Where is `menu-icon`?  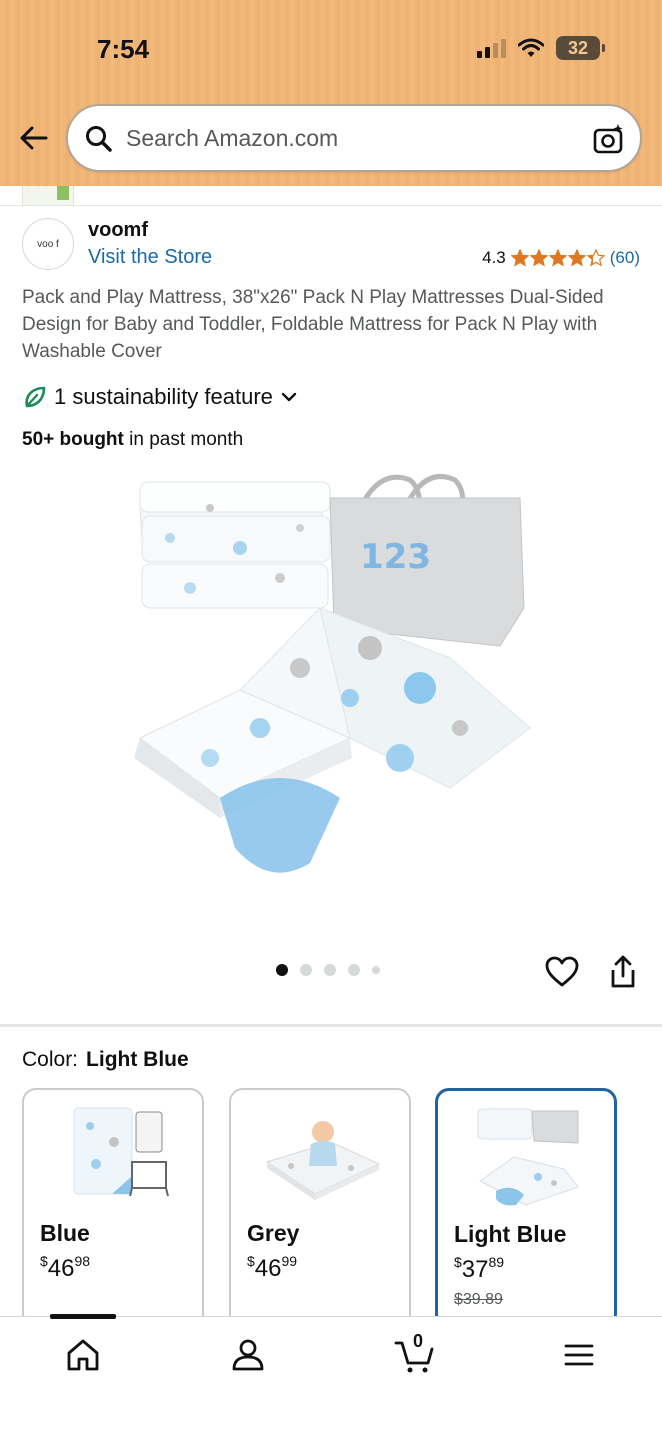
menu-icon is located at coordinates (579, 1355).